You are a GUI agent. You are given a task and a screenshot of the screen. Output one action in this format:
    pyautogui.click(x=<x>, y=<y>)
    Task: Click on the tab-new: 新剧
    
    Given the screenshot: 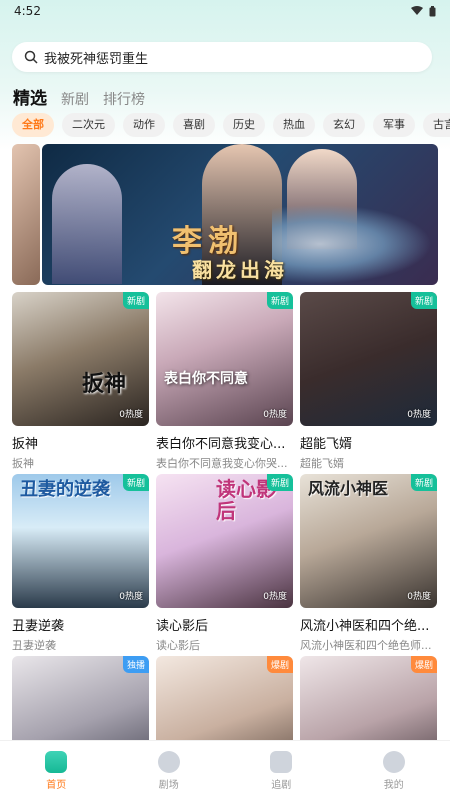 What is the action you would take?
    pyautogui.click(x=75, y=99)
    